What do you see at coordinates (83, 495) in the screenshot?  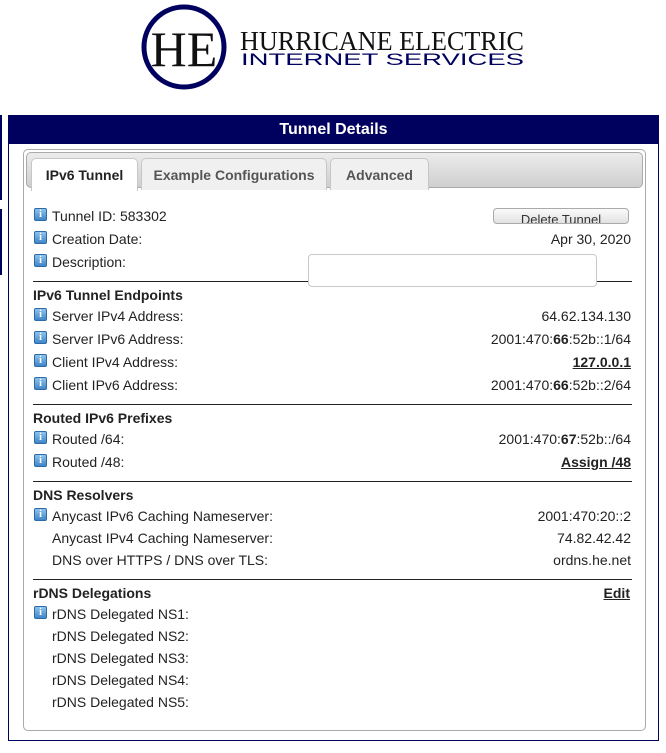 I see `section-title: DNS Resolvers` at bounding box center [83, 495].